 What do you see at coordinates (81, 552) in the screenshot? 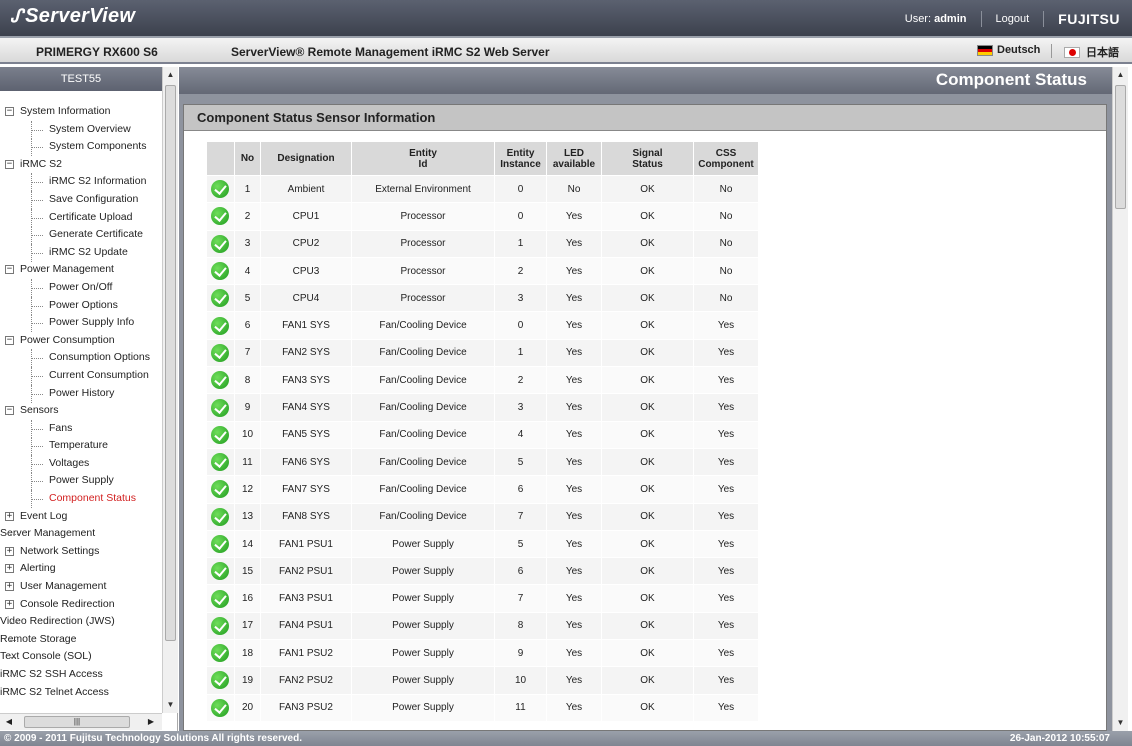
I see `sidebar-item-network-settings: + Network Settings` at bounding box center [81, 552].